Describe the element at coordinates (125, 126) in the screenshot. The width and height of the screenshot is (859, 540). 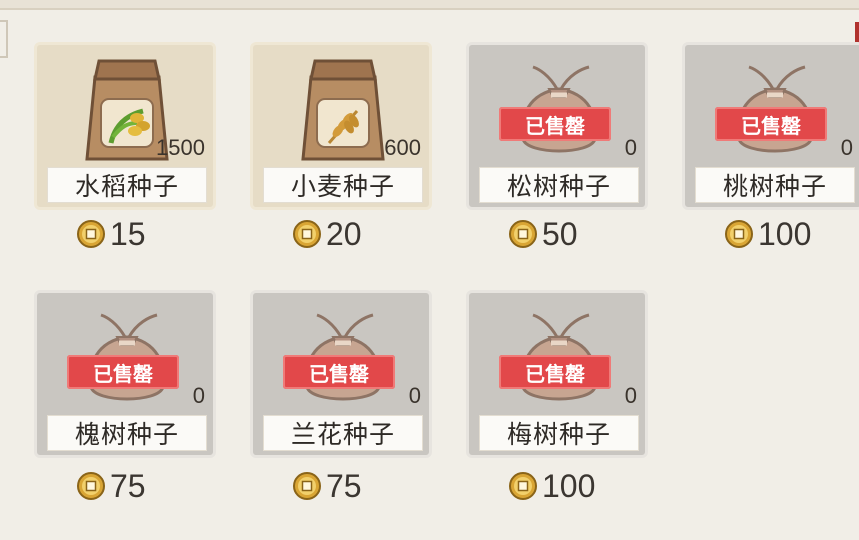
I see `item-card: 1500 水稻种子` at that location.